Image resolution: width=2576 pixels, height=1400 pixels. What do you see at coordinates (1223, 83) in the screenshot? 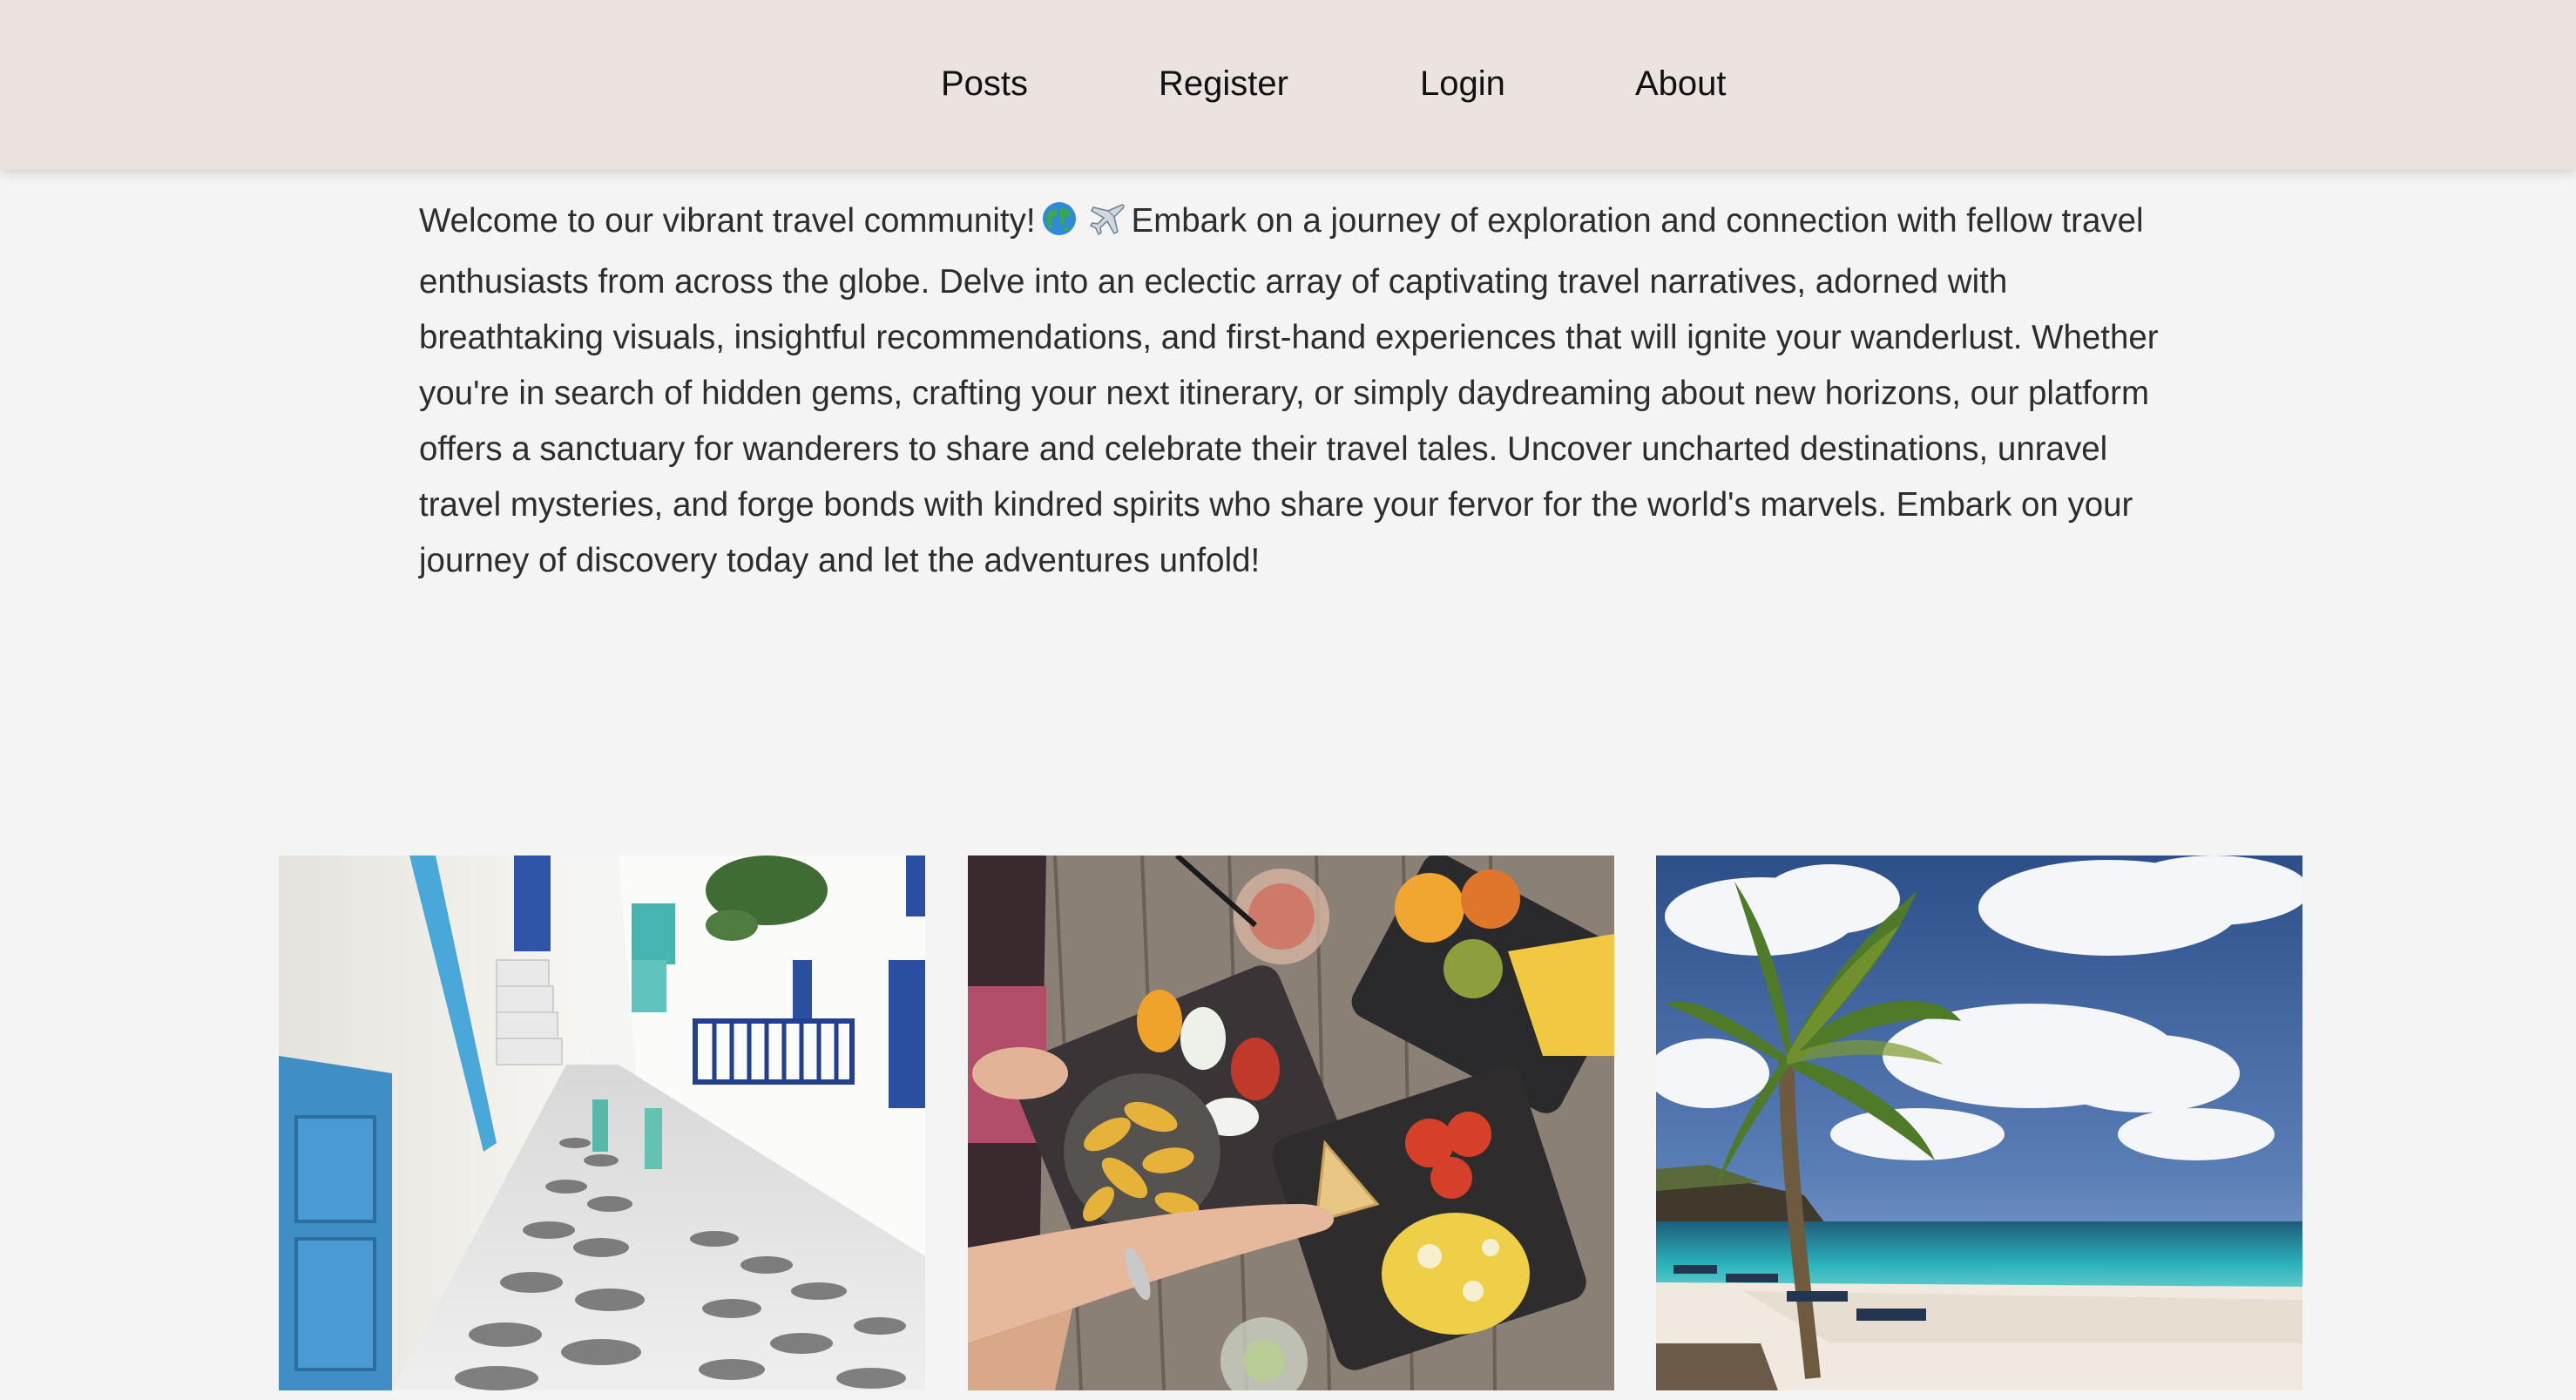
I see `nav-link-register: Register` at bounding box center [1223, 83].